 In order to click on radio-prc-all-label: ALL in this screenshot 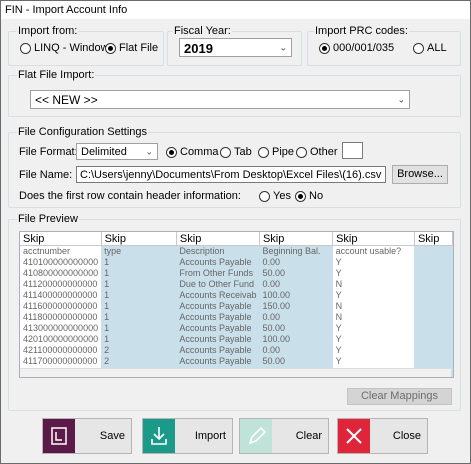, I will do `click(437, 48)`.